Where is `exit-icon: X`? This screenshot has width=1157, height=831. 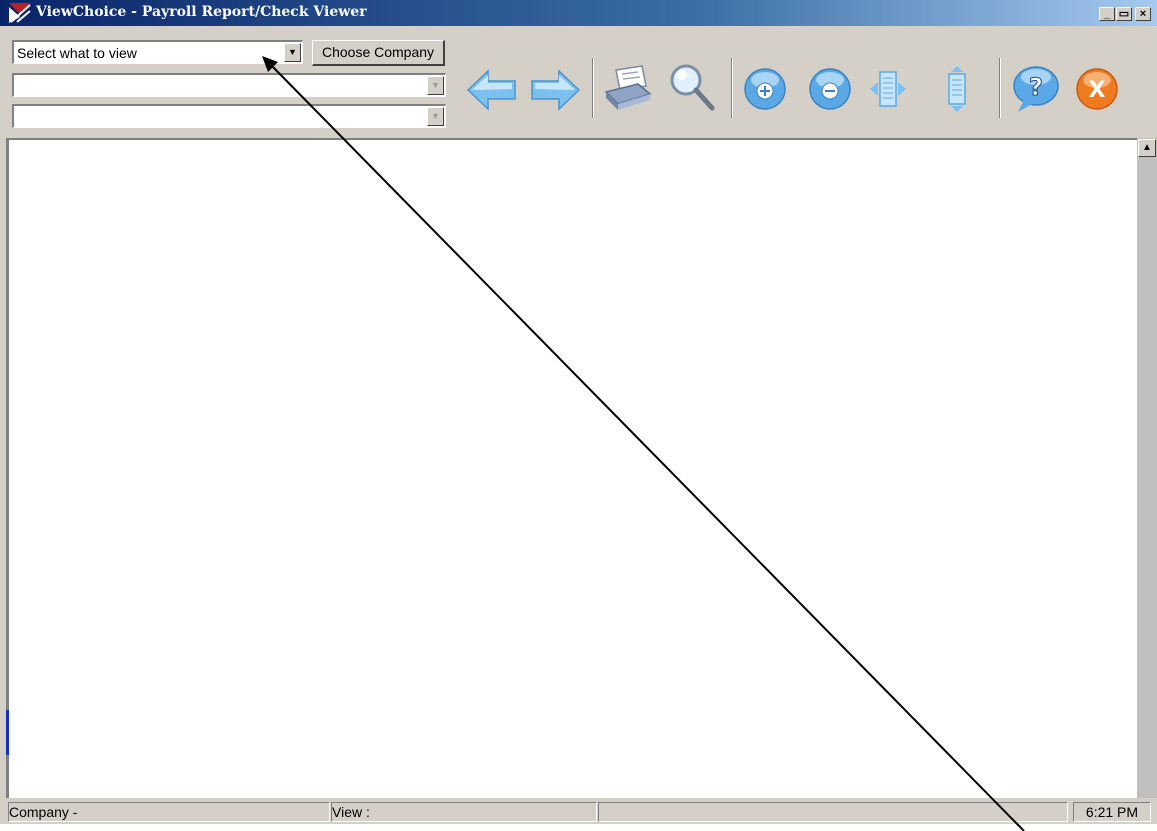
exit-icon: X is located at coordinates (1097, 89).